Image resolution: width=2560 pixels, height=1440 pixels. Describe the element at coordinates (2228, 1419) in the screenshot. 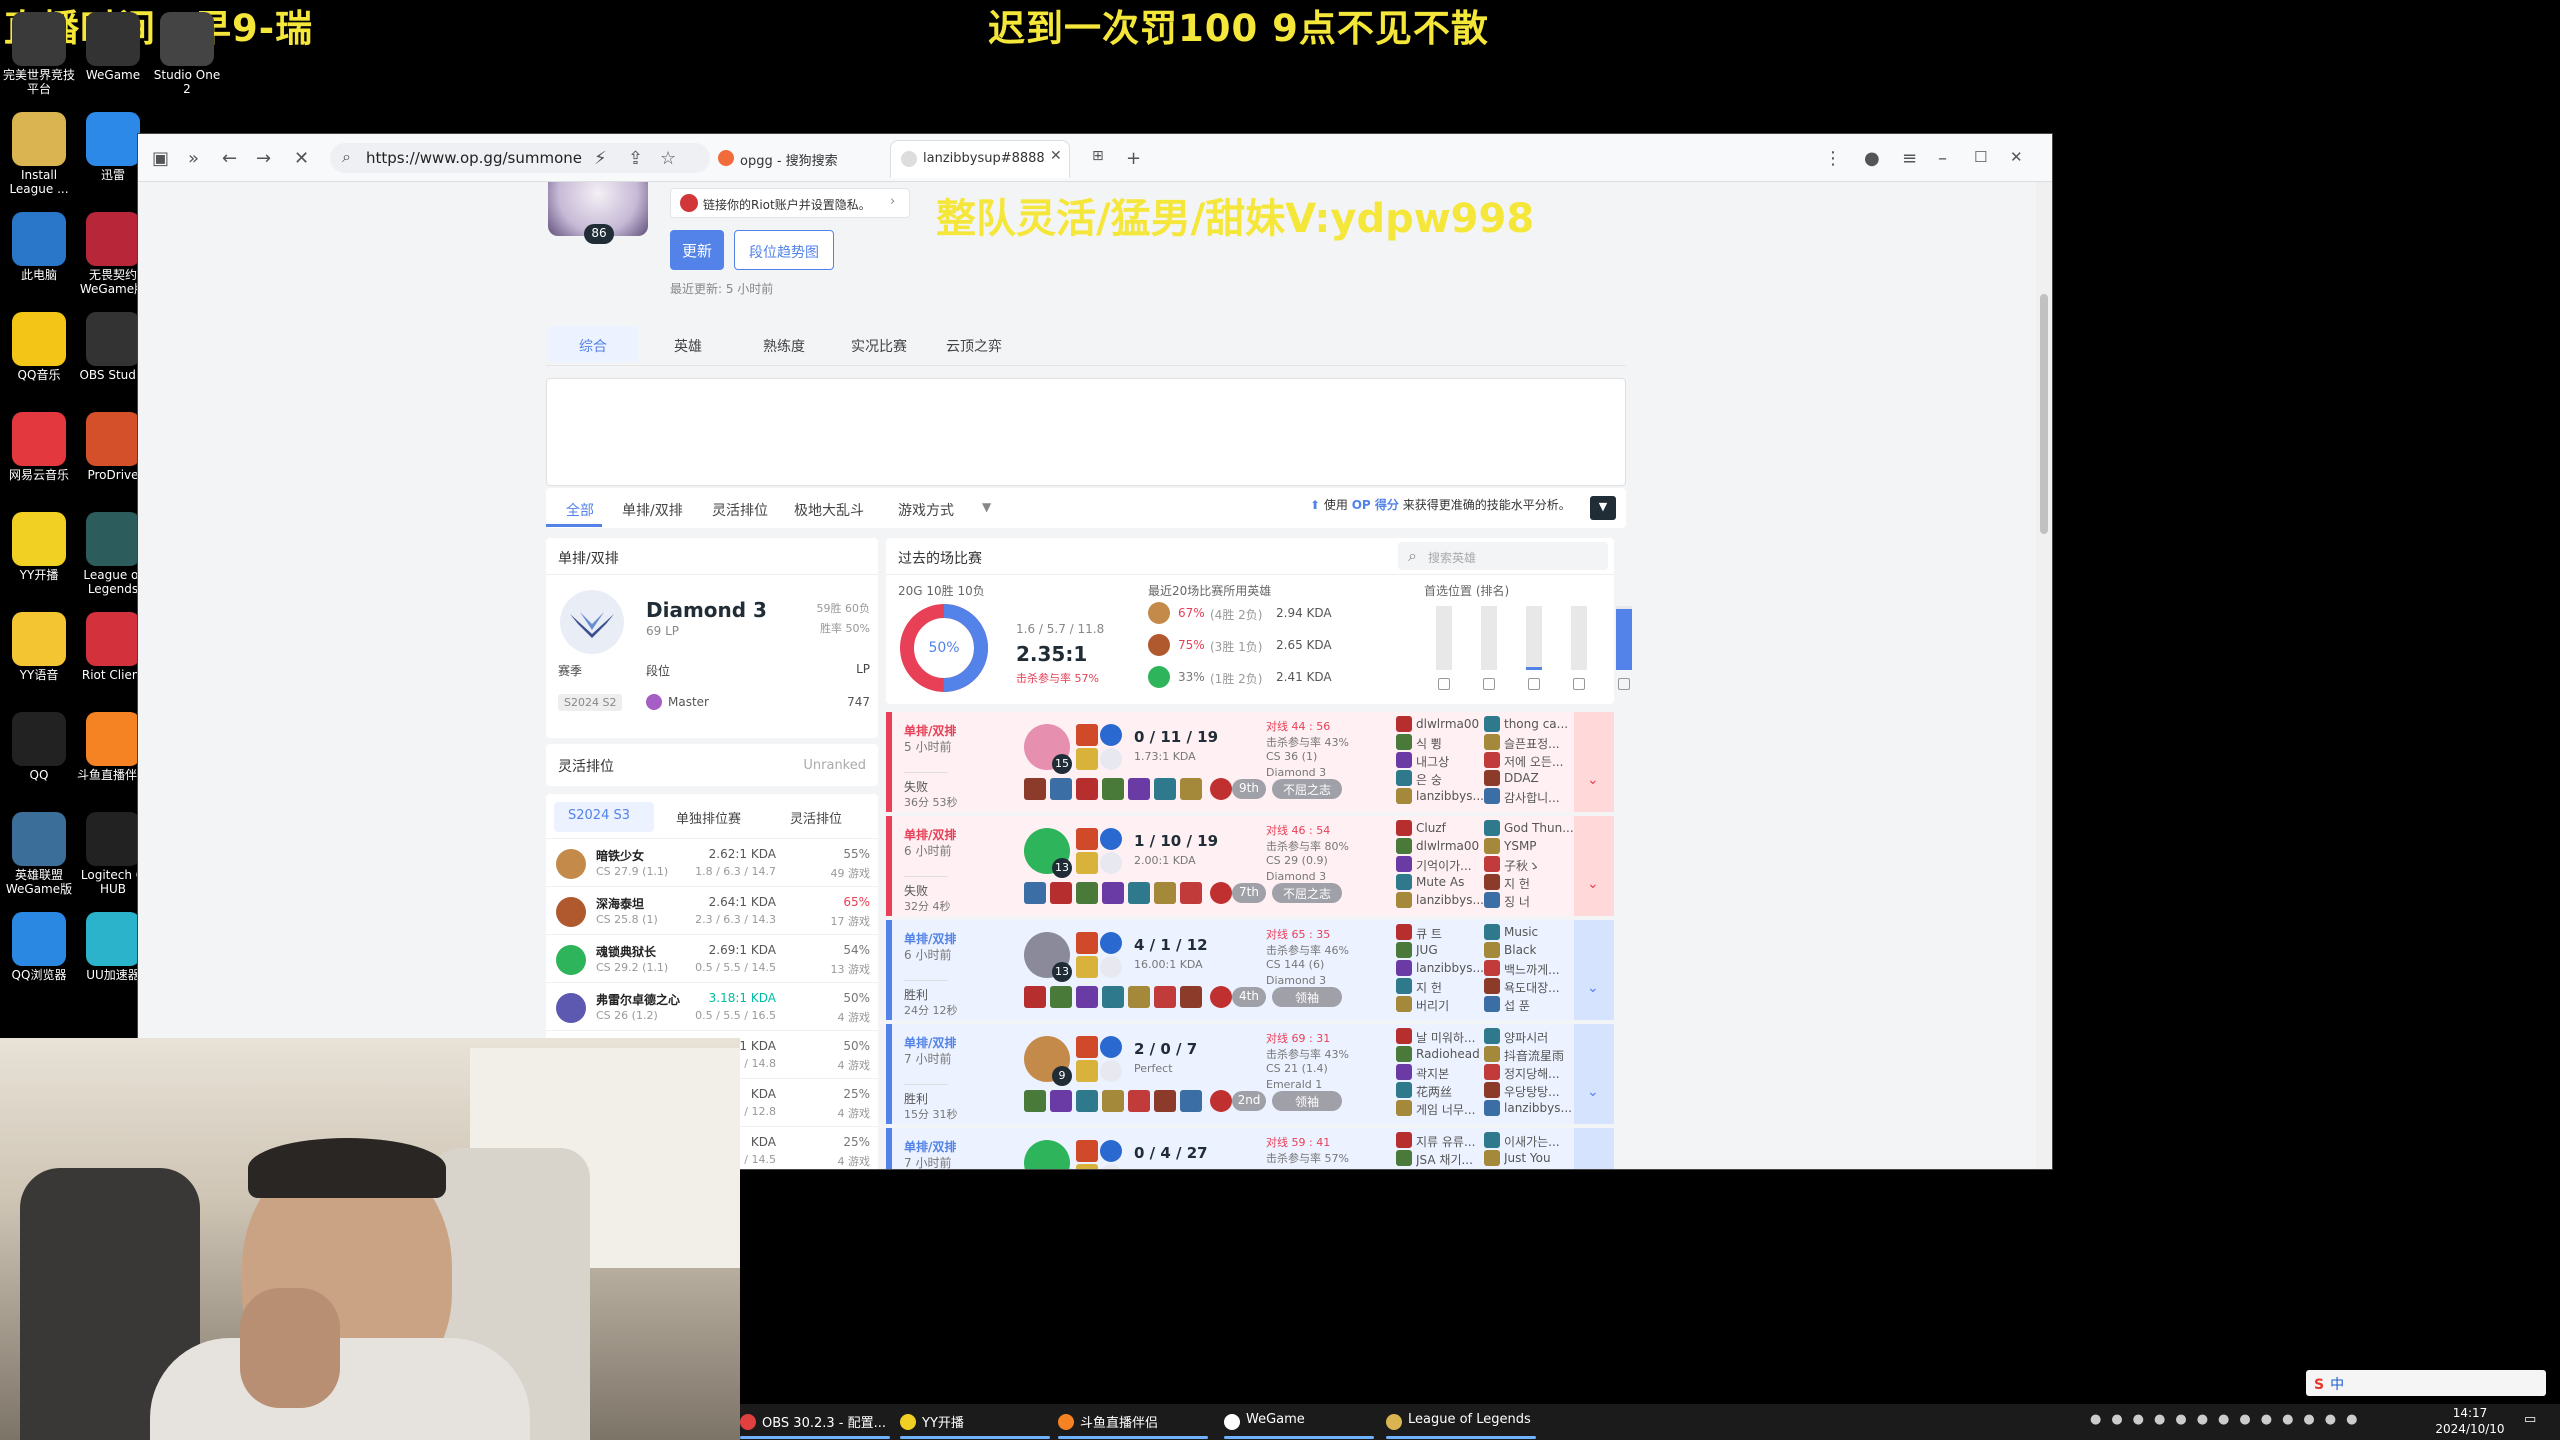

I see `tray-icons: ●●●●●●●●●●●●●` at that location.